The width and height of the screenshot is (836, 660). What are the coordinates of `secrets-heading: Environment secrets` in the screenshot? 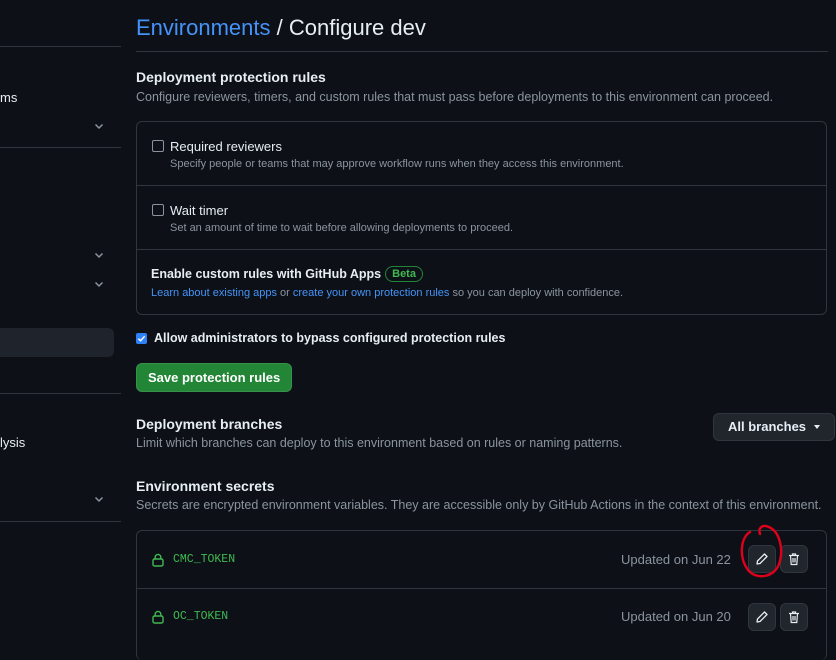 It's located at (205, 486).